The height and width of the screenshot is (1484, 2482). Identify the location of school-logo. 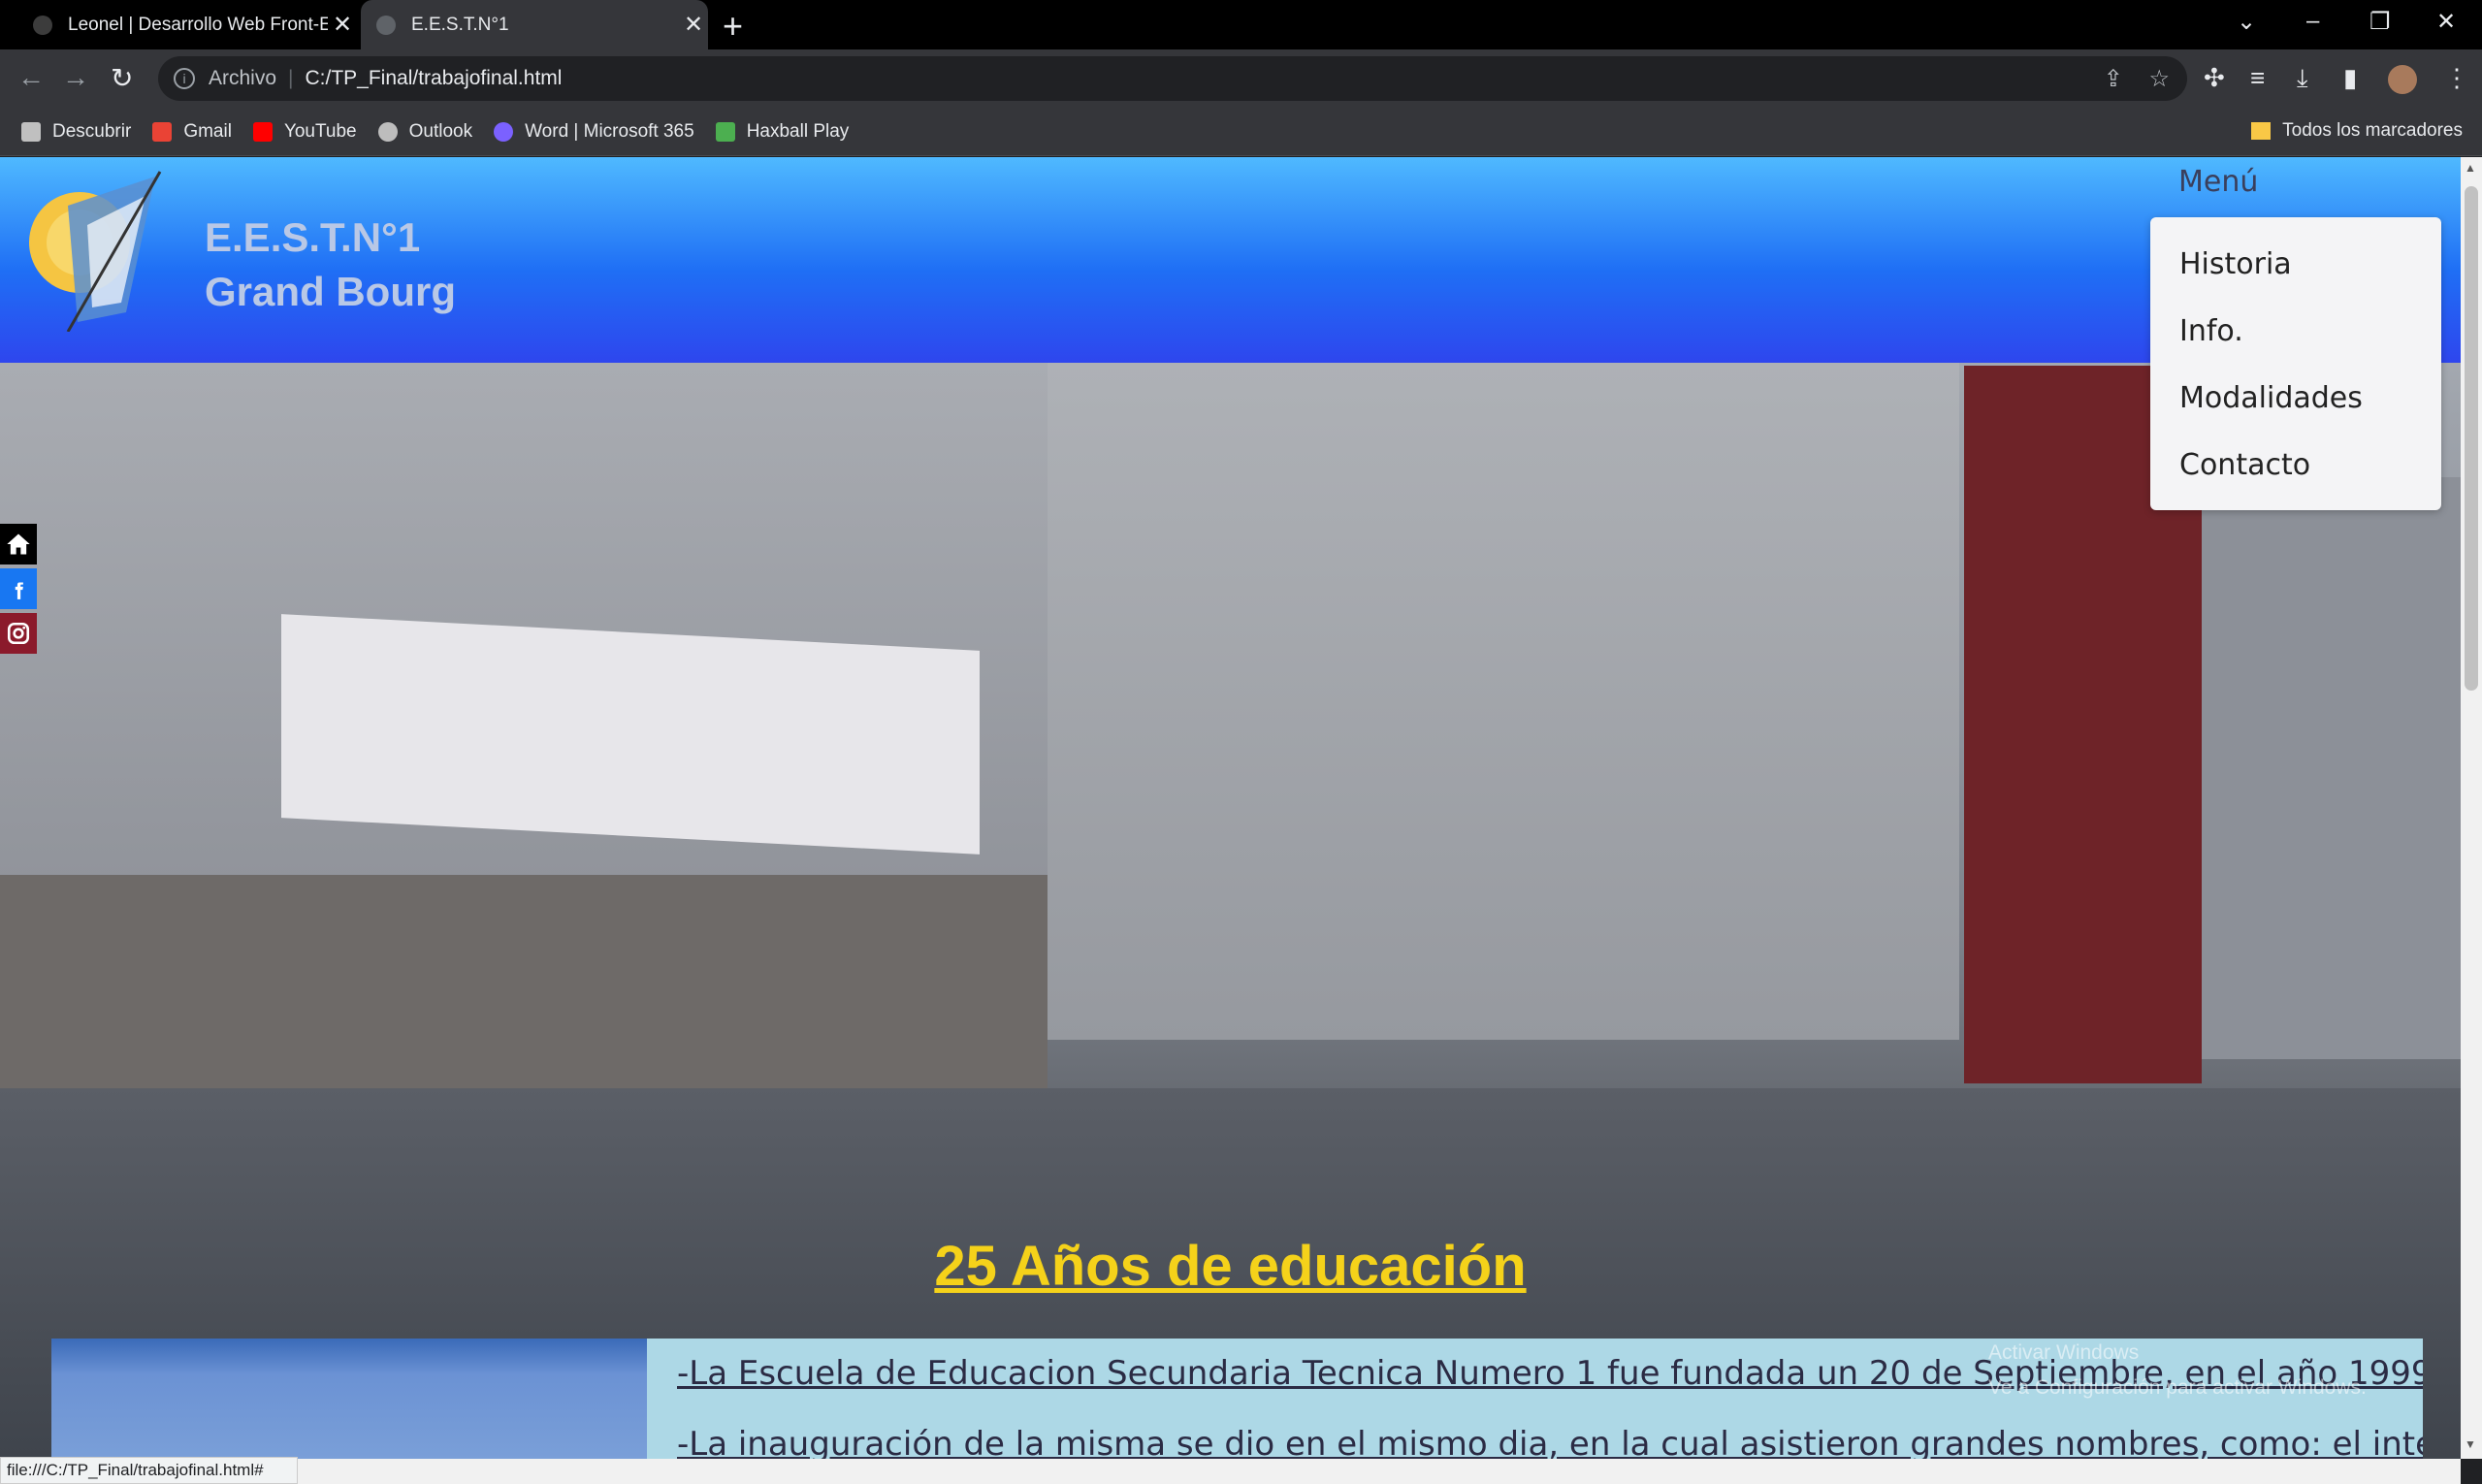
(95, 251).